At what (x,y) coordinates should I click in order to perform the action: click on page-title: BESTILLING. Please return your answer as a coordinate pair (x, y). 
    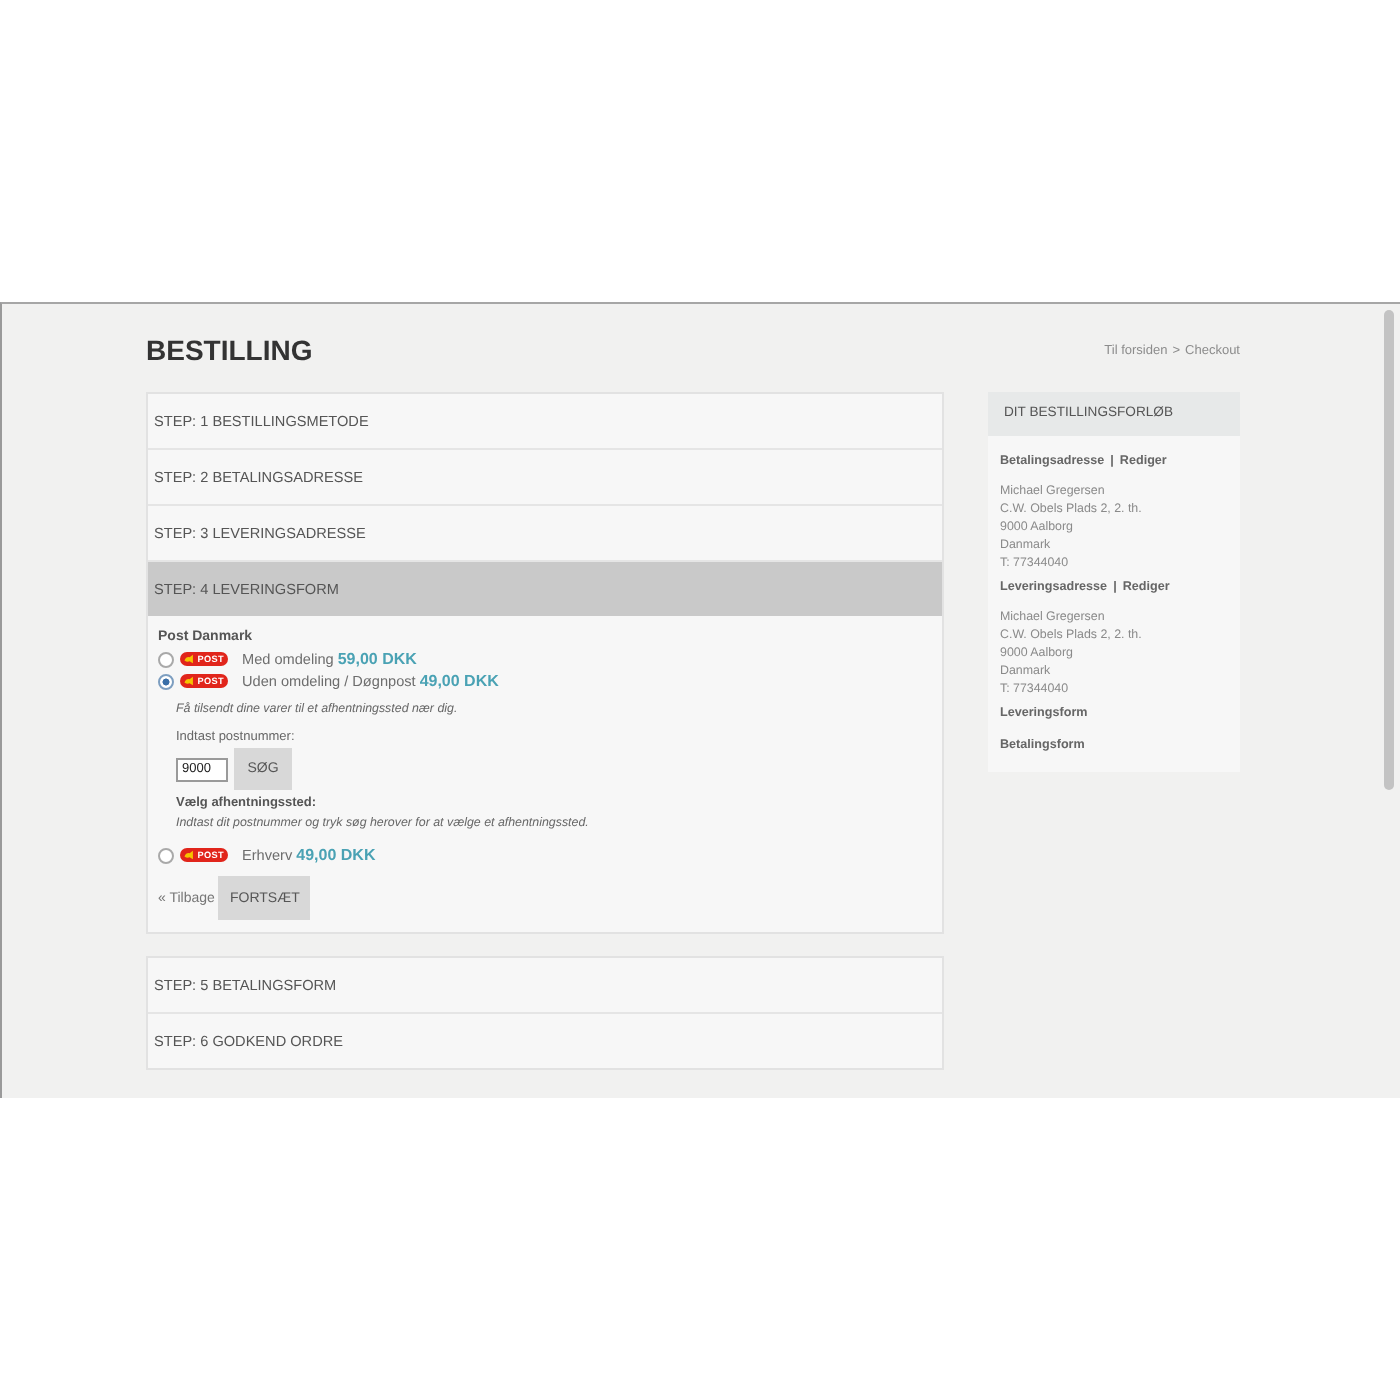
    Looking at the image, I should click on (229, 350).